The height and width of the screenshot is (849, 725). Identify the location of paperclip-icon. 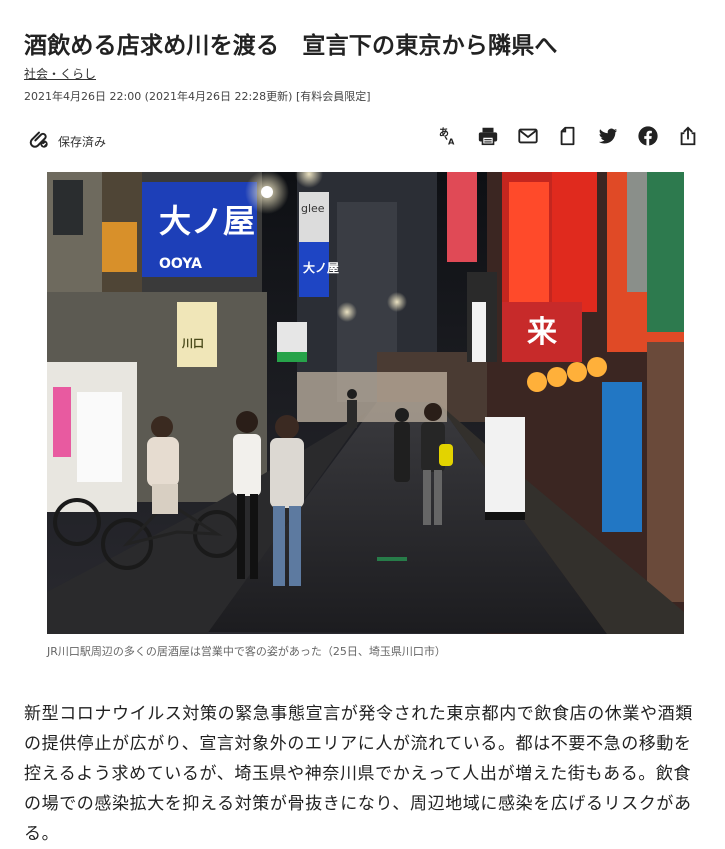
(39, 141).